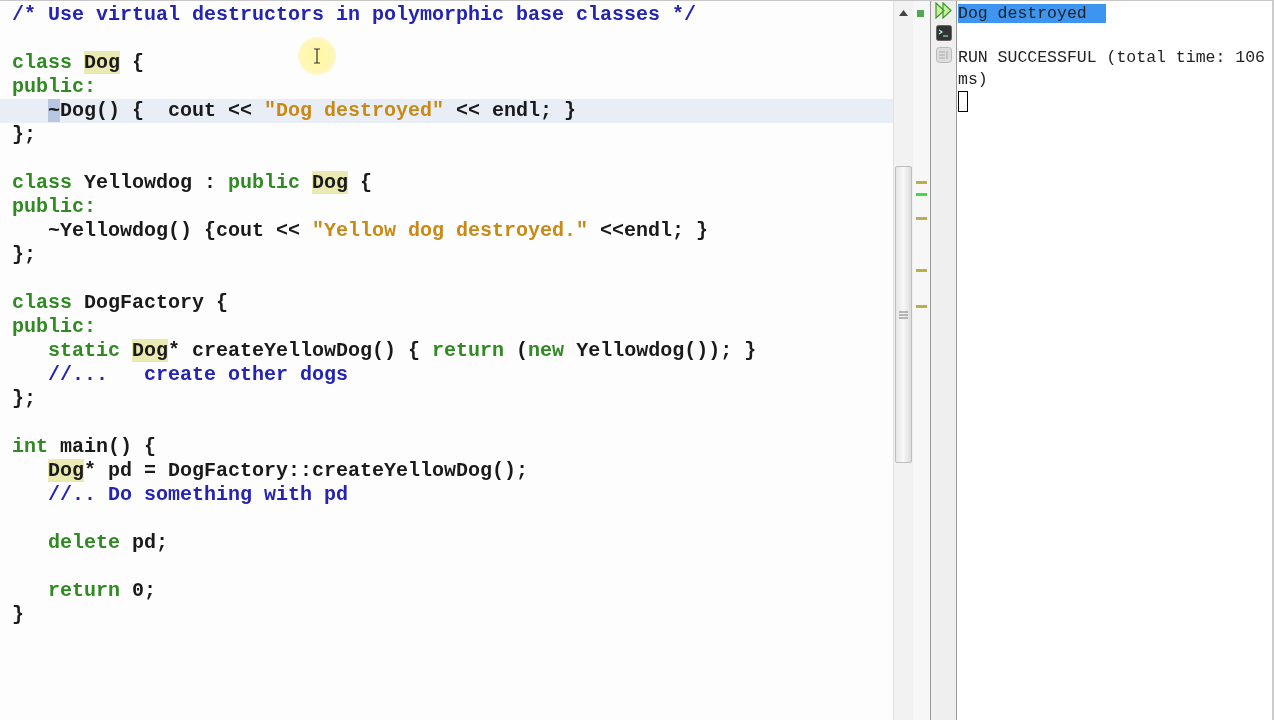 This screenshot has height=720, width=1274. I want to click on code-line: class Dog {, so click(78, 63).